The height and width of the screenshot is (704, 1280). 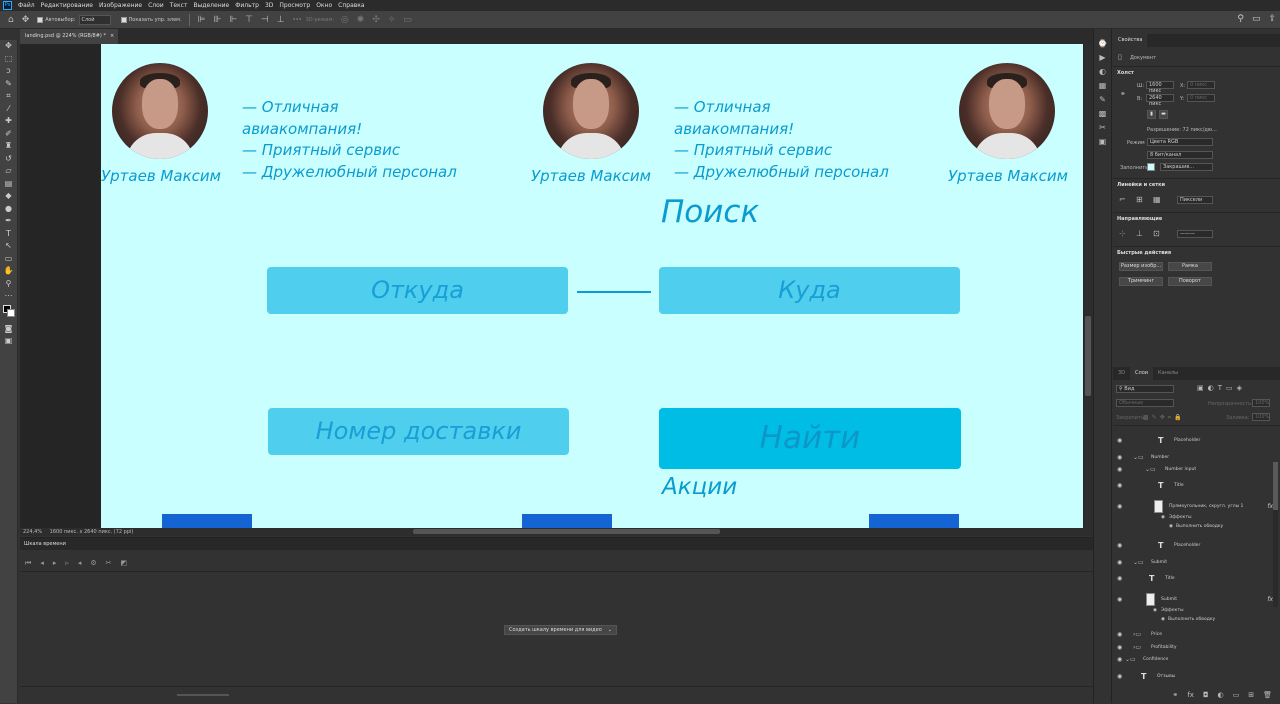 I want to click on landscape-icon: ▬, so click(x=1163, y=114).